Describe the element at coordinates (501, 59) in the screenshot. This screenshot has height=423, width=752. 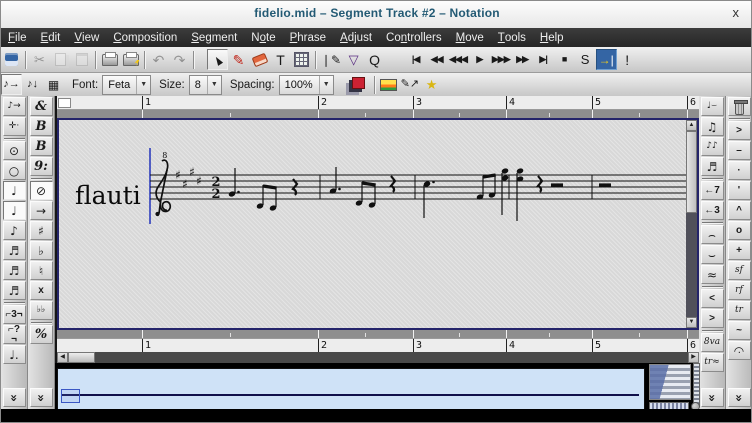
I see `fast-forward-fast-button: ▶▶▶` at that location.